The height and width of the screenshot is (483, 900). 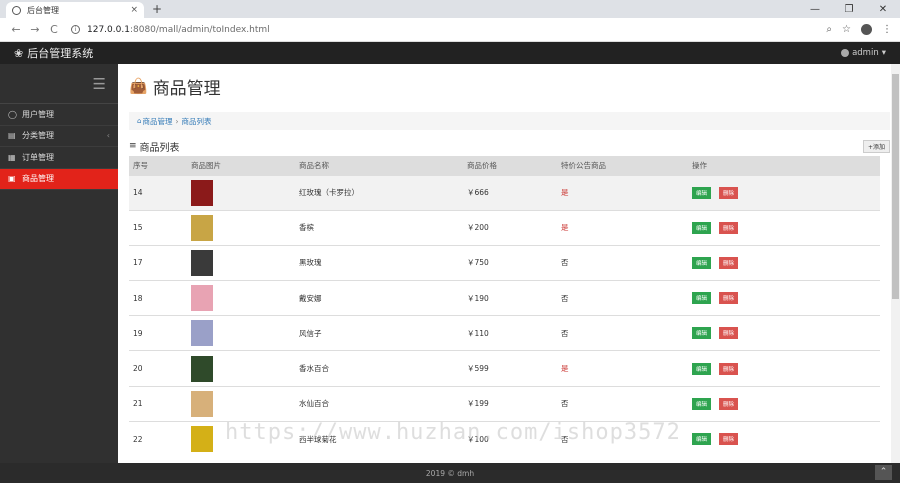 I want to click on table-header-row: 序号 商品图片 商品名称 商品价格 特价公告商品 操作, so click(x=504, y=165).